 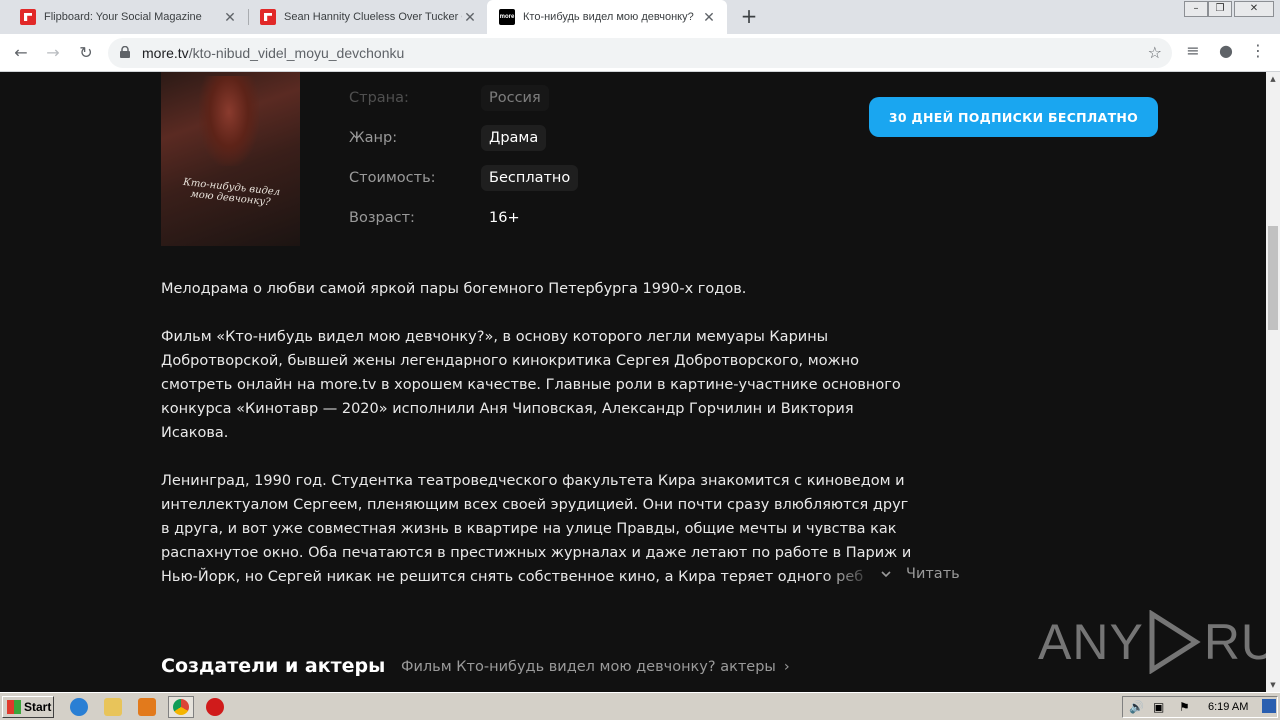 I want to click on more-tv-icon: more, so click(x=507, y=17).